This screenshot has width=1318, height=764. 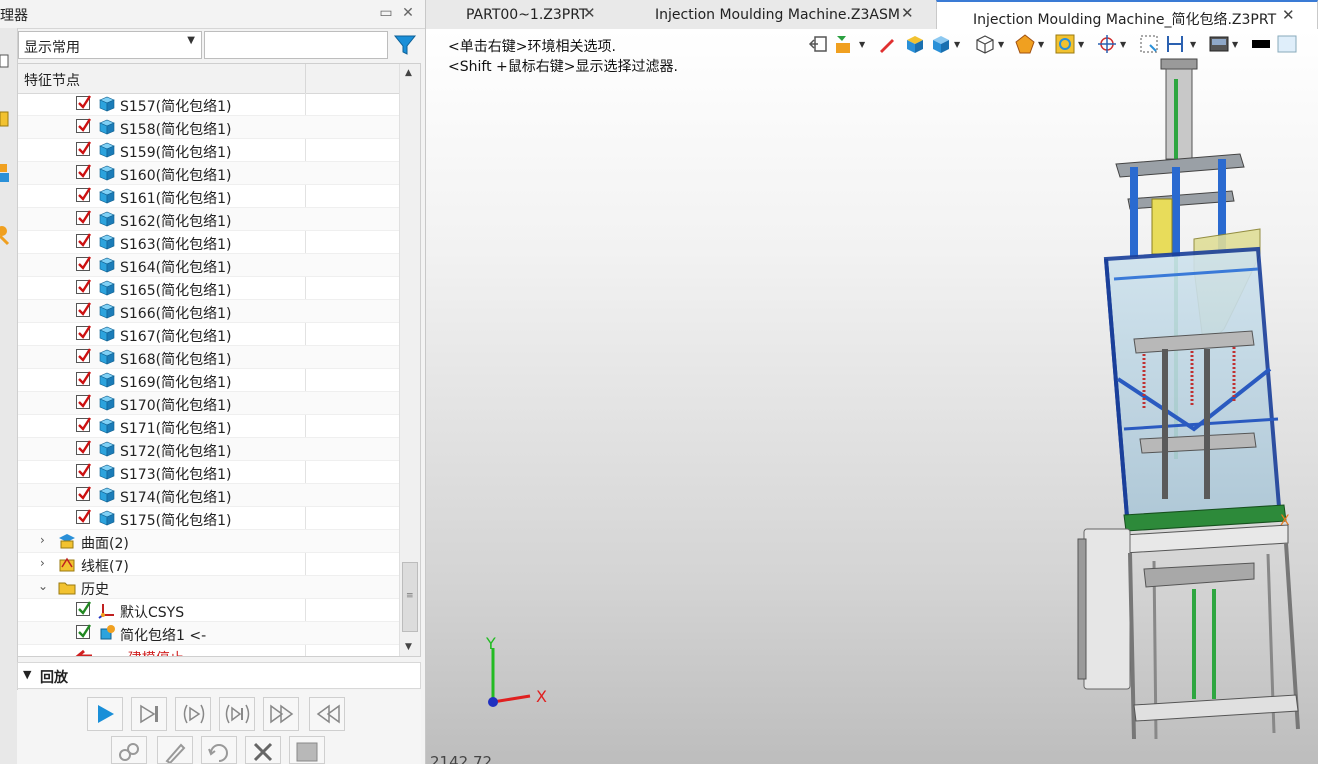 What do you see at coordinates (208, 357) in the screenshot?
I see `tree-item: S168(简化包络1)` at bounding box center [208, 357].